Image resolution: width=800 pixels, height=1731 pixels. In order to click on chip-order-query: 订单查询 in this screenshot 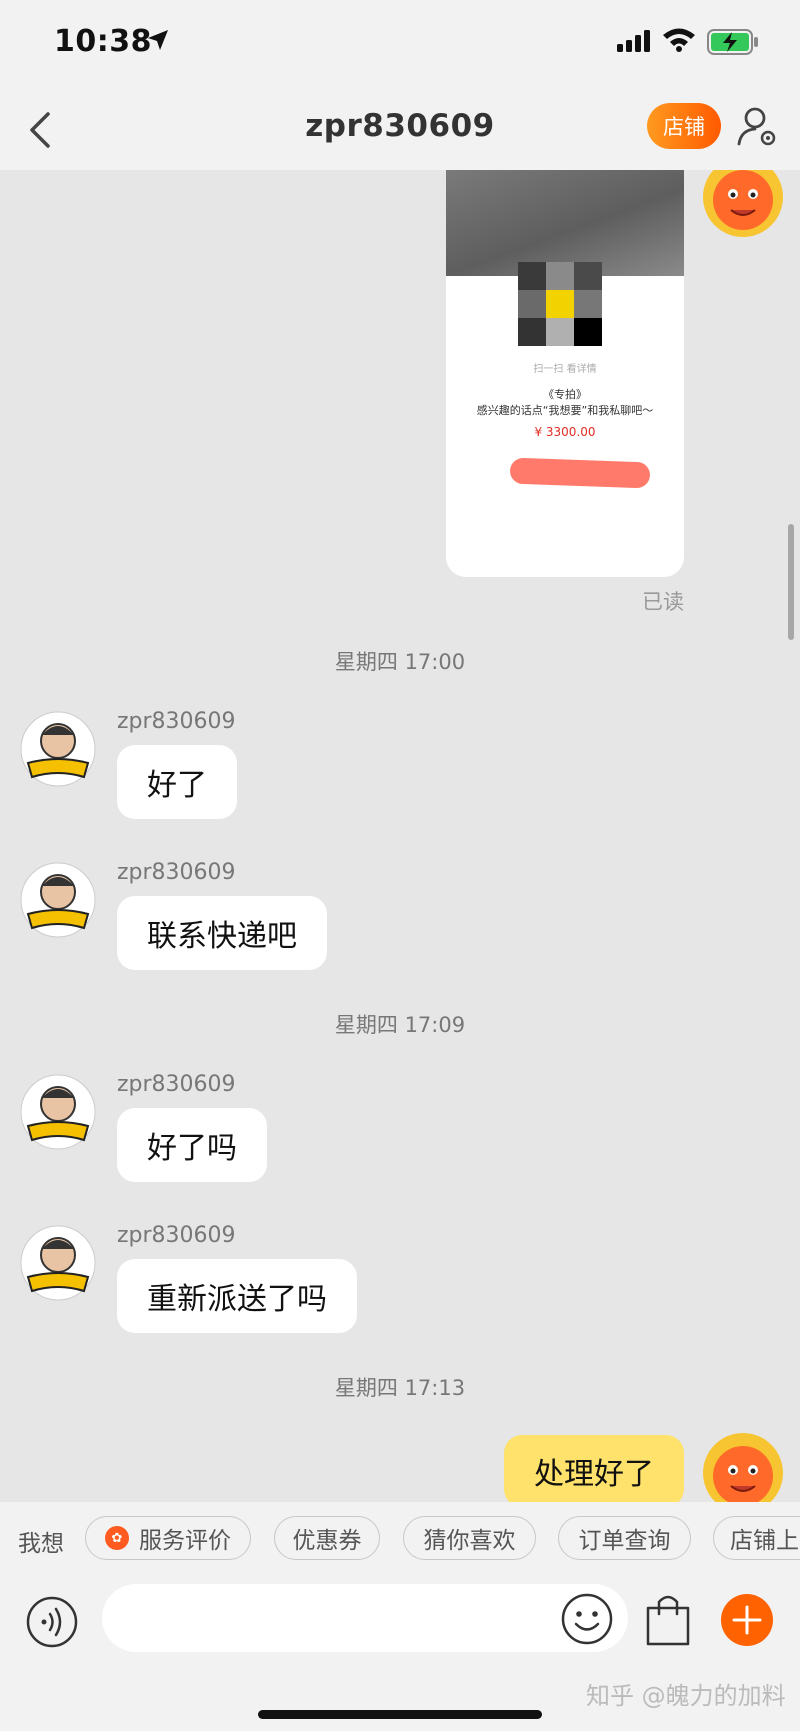, I will do `click(624, 1538)`.